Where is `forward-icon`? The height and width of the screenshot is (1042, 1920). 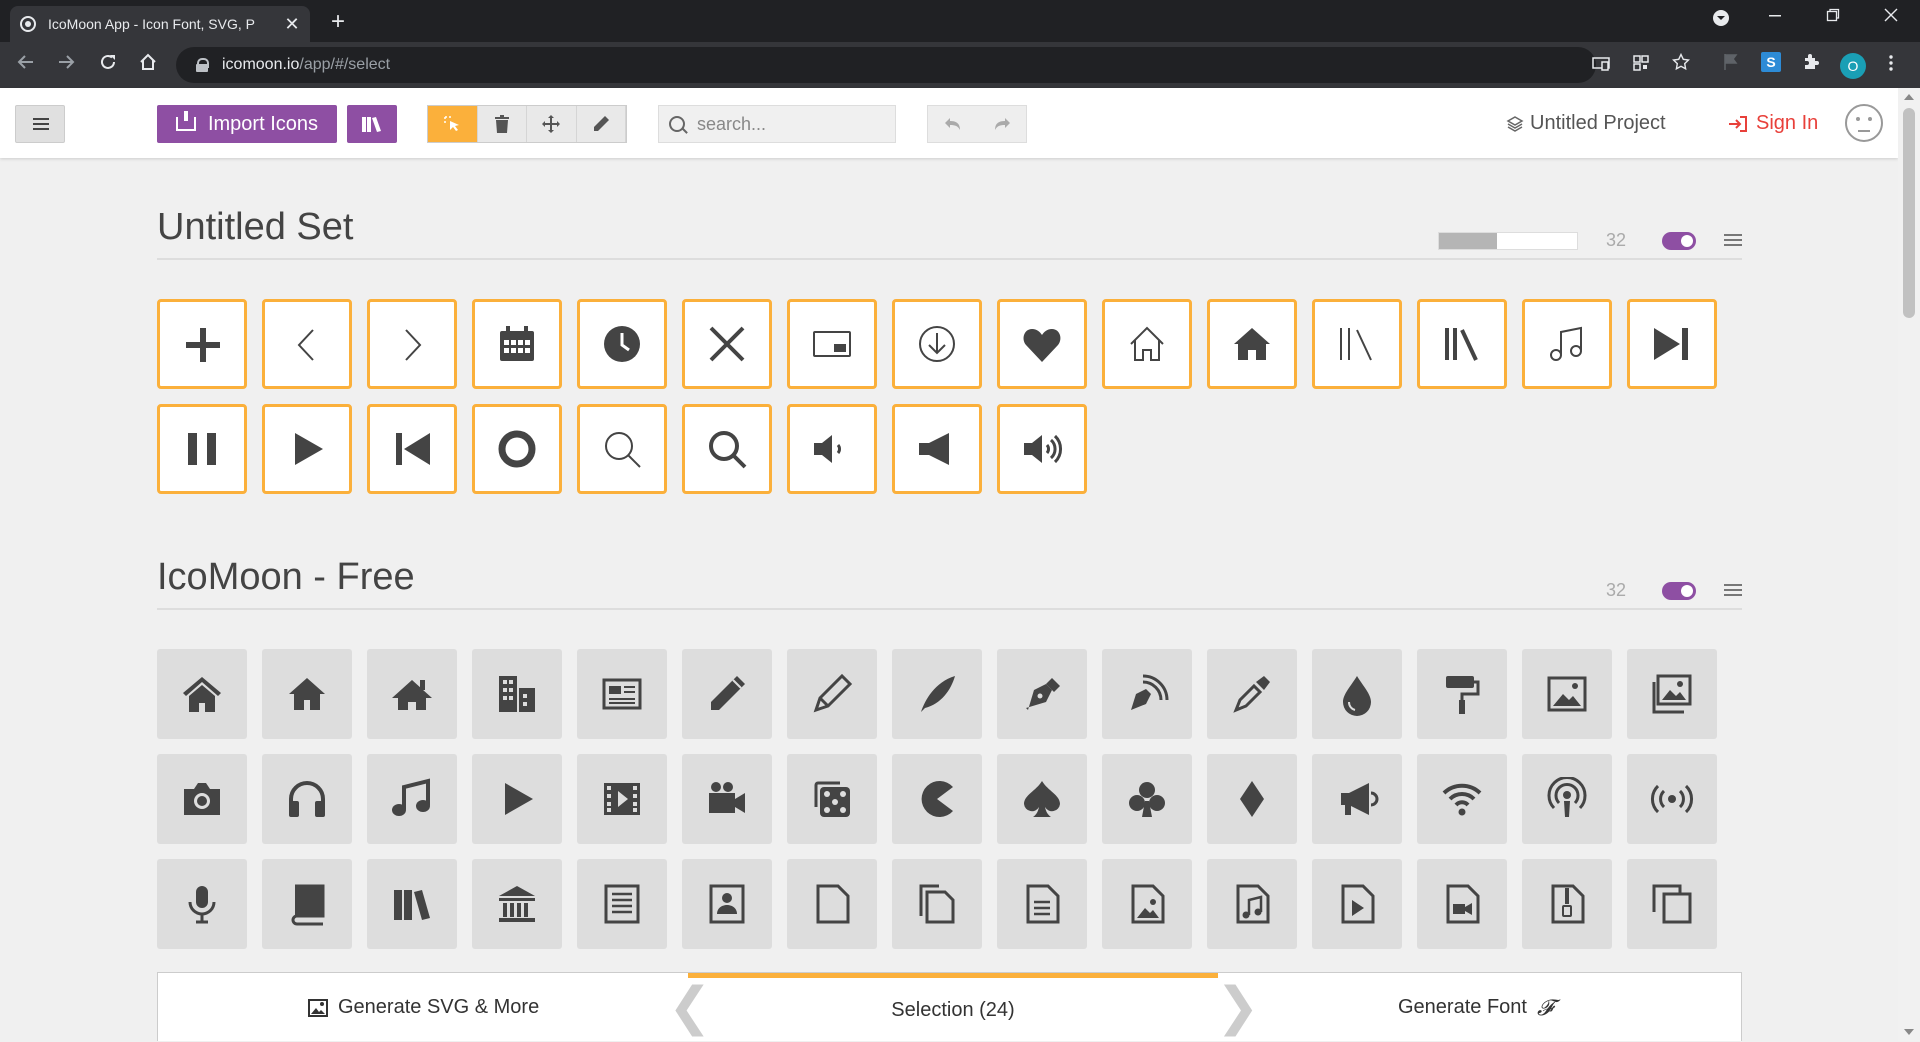
forward-icon is located at coordinates (66, 65).